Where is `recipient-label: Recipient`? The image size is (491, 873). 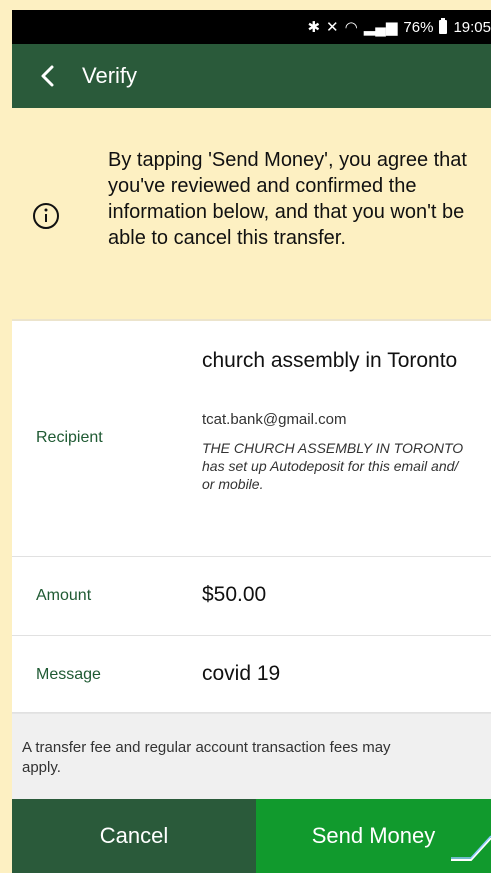
recipient-label: Recipient is located at coordinates (69, 437).